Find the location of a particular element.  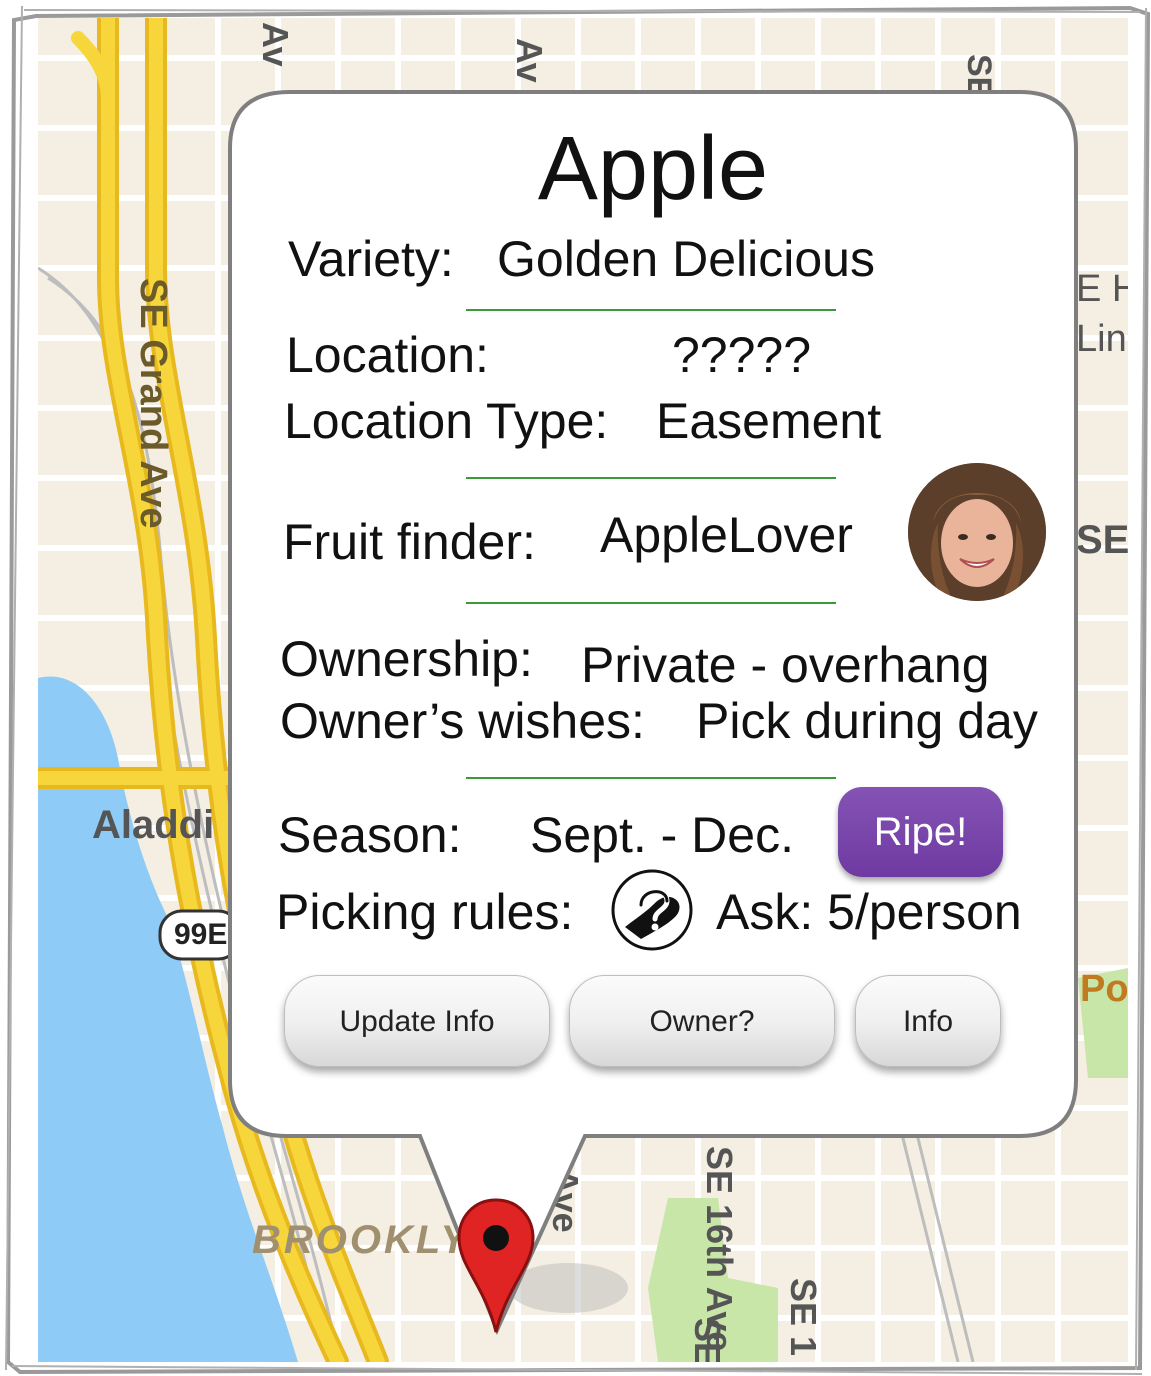

hand-question-icon is located at coordinates (652, 910).